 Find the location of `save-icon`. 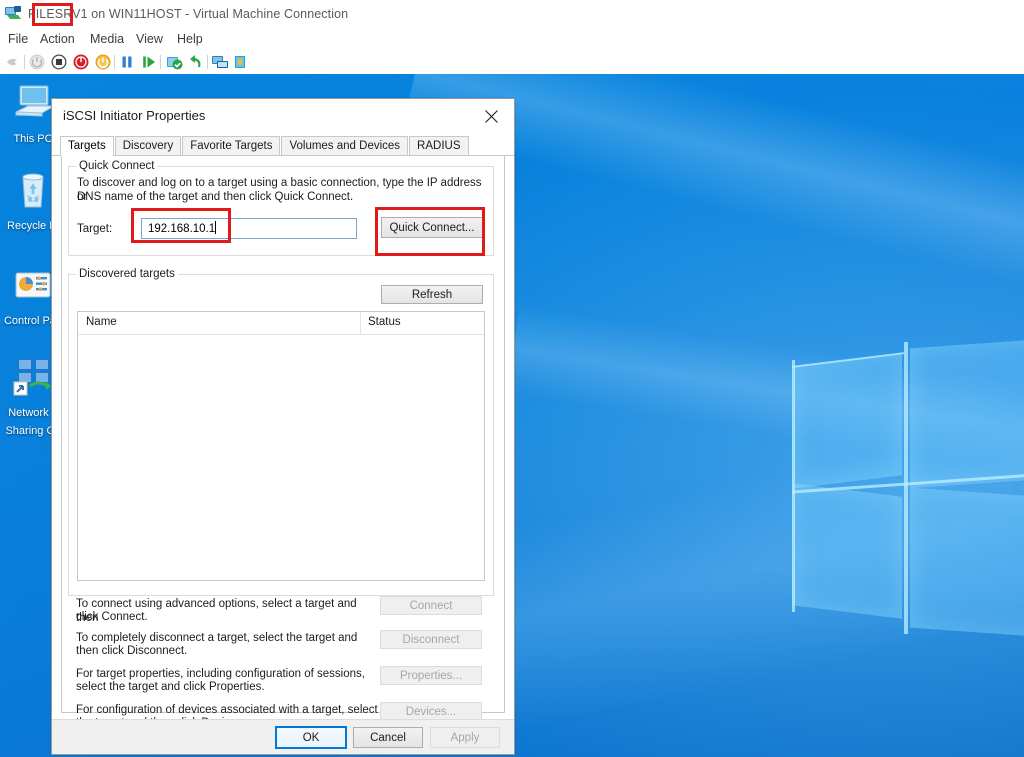

save-icon is located at coordinates (103, 62).